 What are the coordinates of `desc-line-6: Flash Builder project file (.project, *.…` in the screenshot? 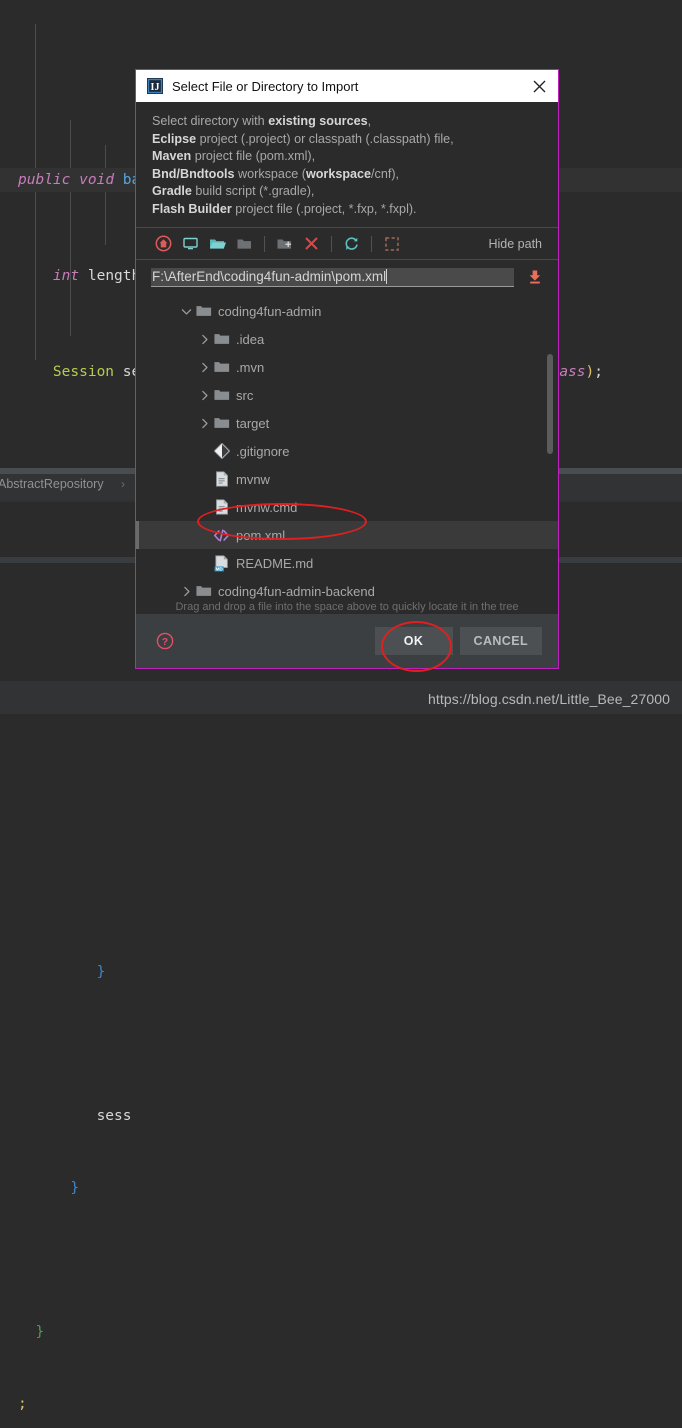 It's located at (355, 210).